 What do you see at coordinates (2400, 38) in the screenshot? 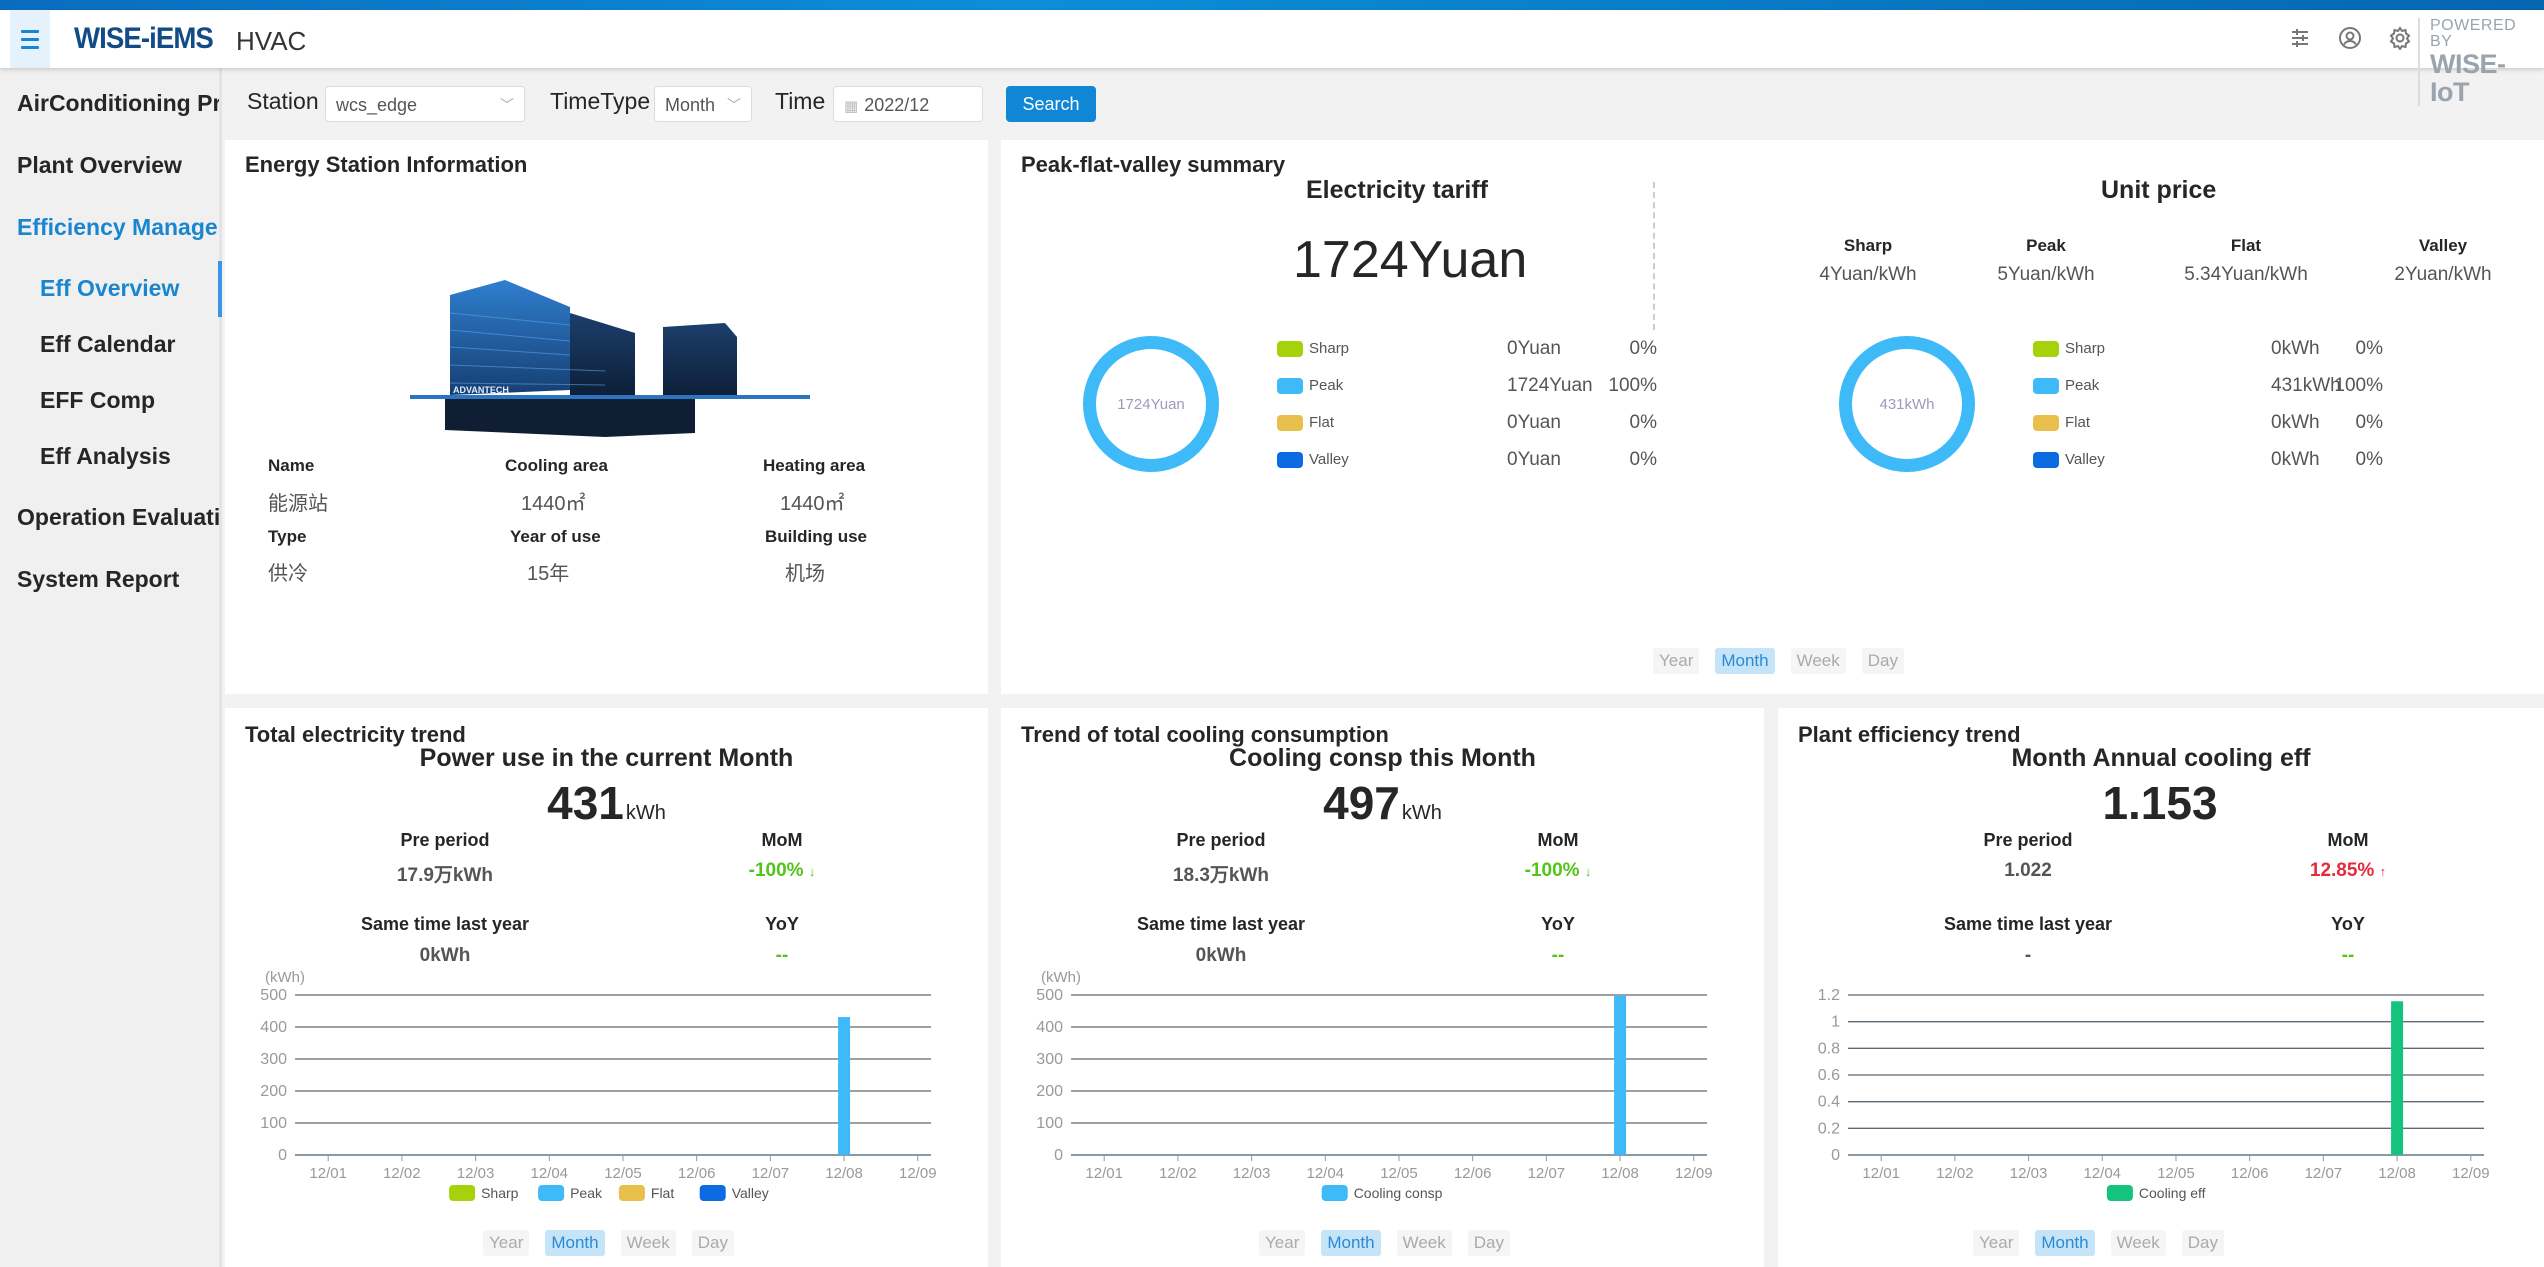
I see `gear-icon` at bounding box center [2400, 38].